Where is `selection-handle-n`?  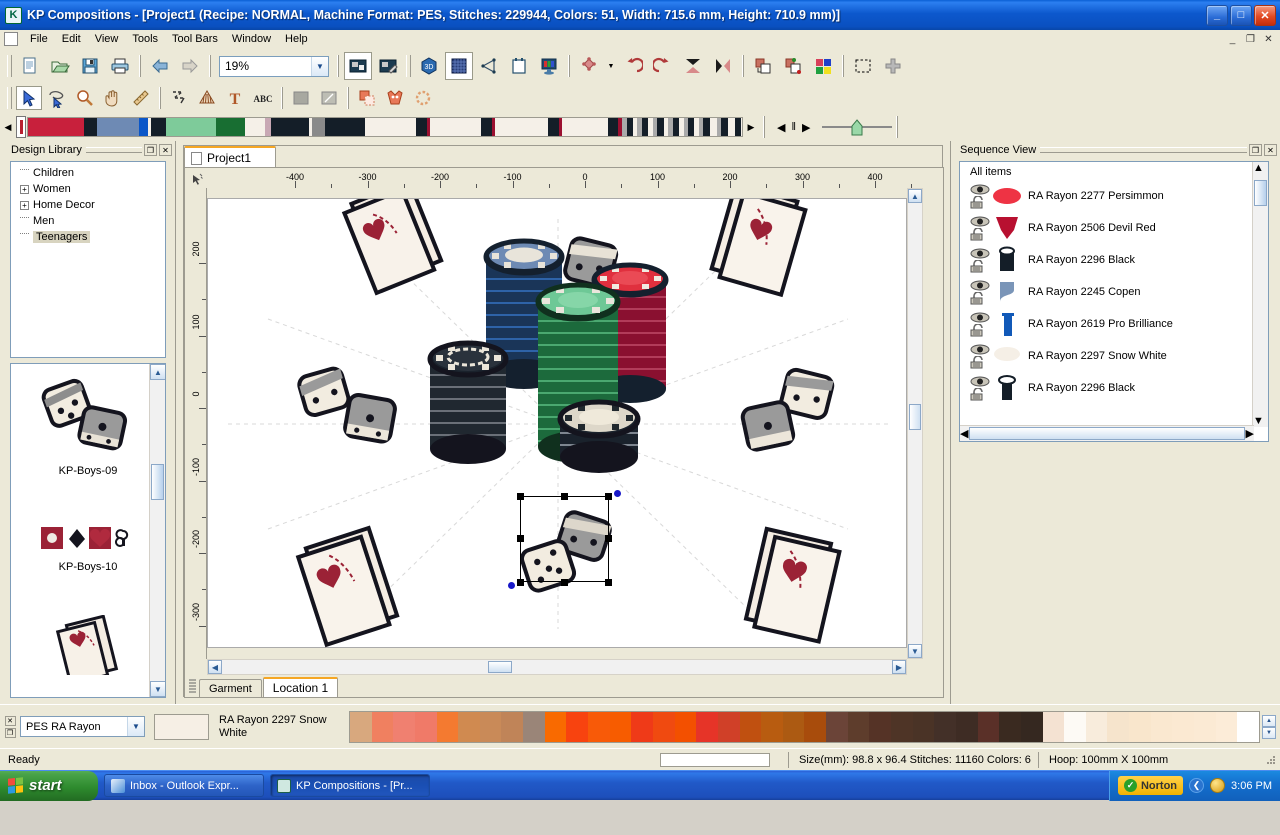
selection-handle-n is located at coordinates (564, 496).